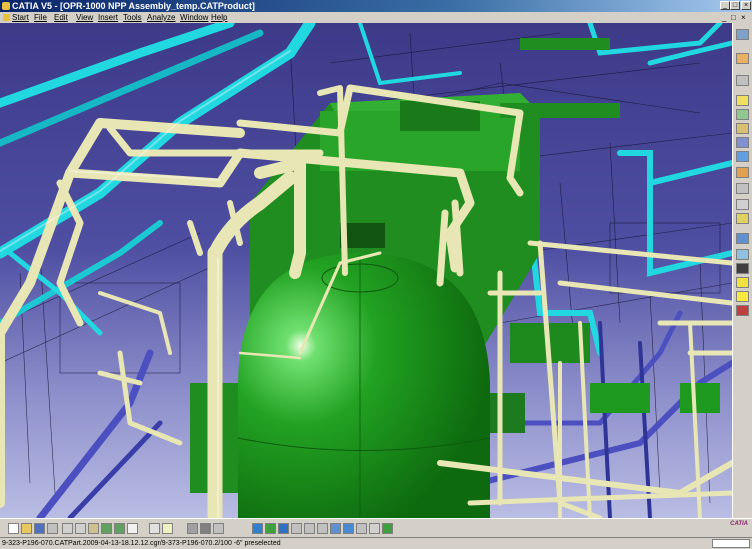 Image resolution: width=752 pixels, height=549 pixels. I want to click on section-icon, so click(742, 204).